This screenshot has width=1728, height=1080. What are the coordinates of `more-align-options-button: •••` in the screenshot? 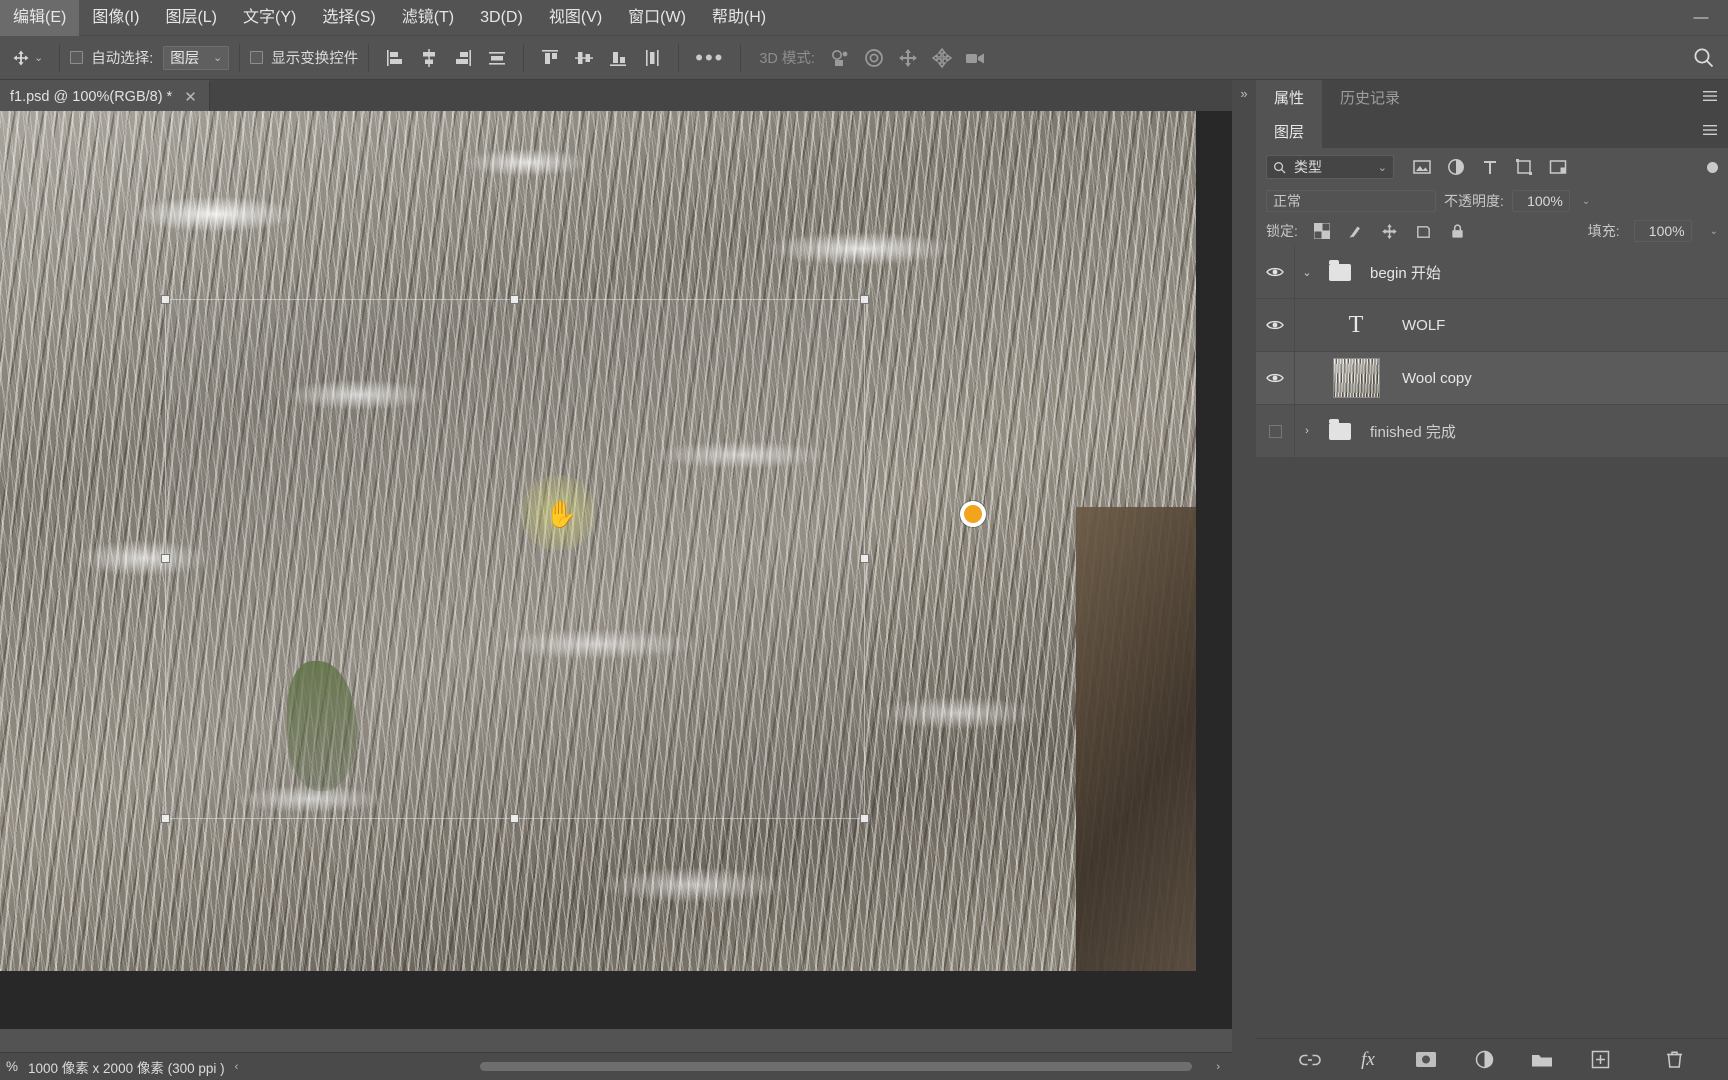 It's located at (709, 57).